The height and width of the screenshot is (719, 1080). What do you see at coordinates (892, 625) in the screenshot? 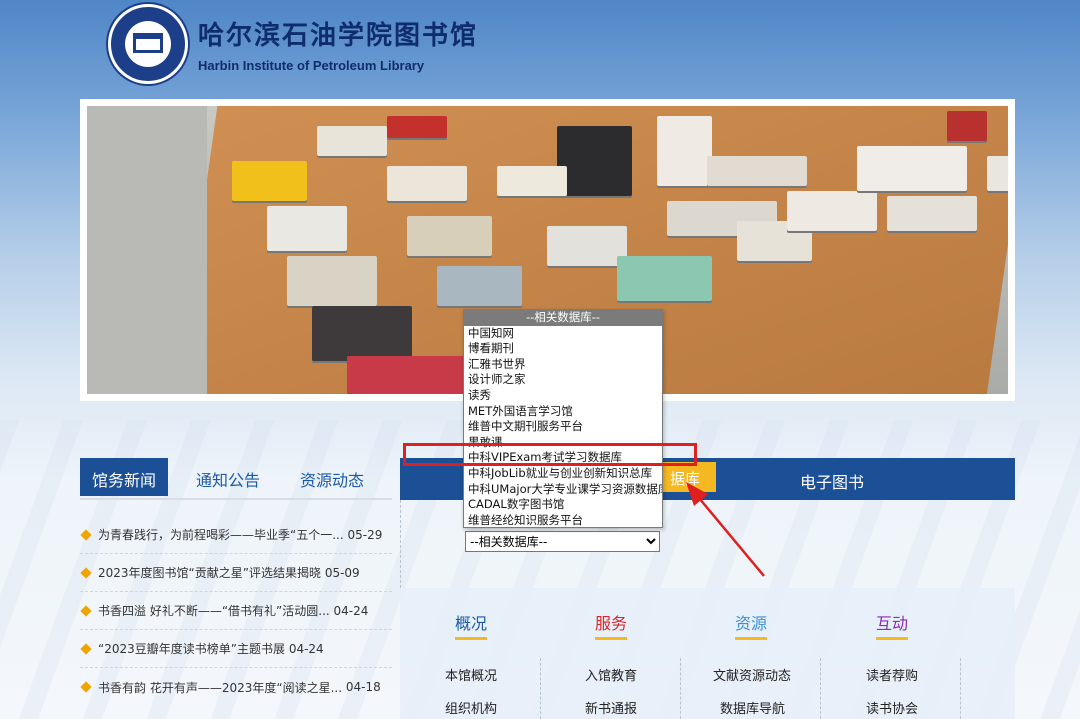
I see `section-interaction-title: 互动` at bounding box center [892, 625].